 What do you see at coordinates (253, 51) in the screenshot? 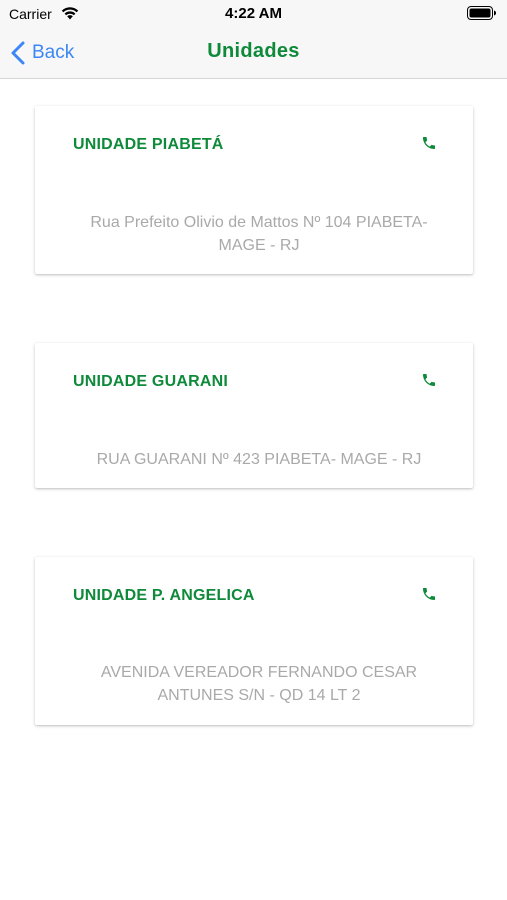
I see `page-title: Unidades` at bounding box center [253, 51].